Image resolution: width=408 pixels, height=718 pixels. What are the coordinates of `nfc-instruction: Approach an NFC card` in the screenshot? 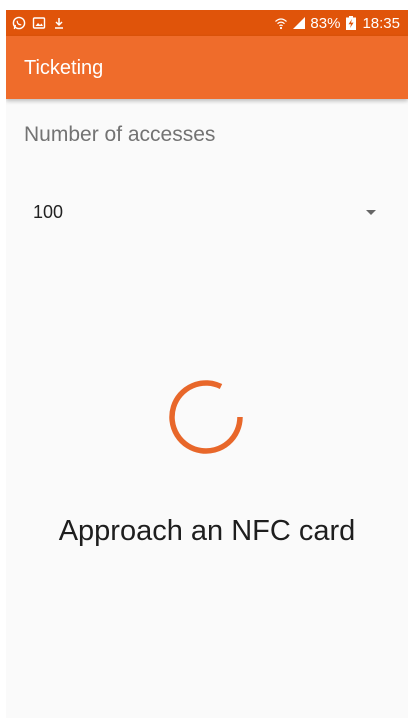 It's located at (207, 531).